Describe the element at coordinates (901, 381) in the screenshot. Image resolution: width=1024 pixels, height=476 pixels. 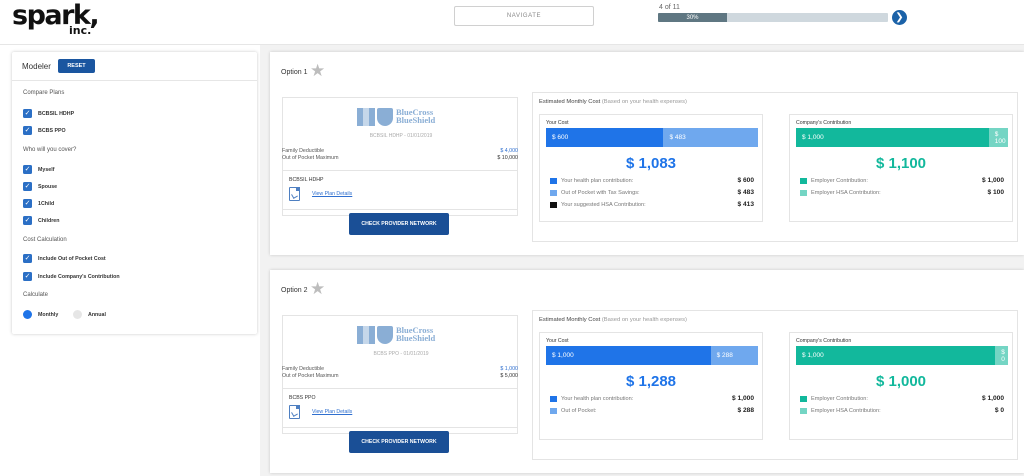
I see `company-total: $ 1,000` at that location.